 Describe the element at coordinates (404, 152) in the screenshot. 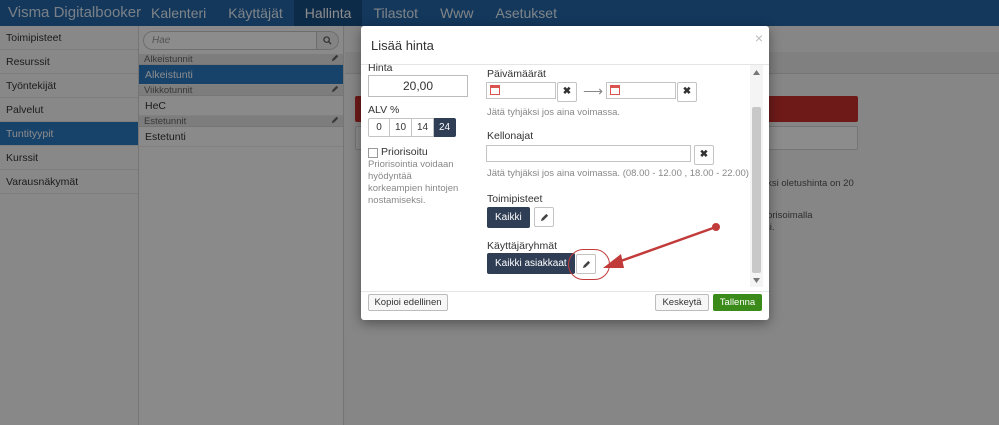

I see `prioritize-label: Priorisoitu` at that location.